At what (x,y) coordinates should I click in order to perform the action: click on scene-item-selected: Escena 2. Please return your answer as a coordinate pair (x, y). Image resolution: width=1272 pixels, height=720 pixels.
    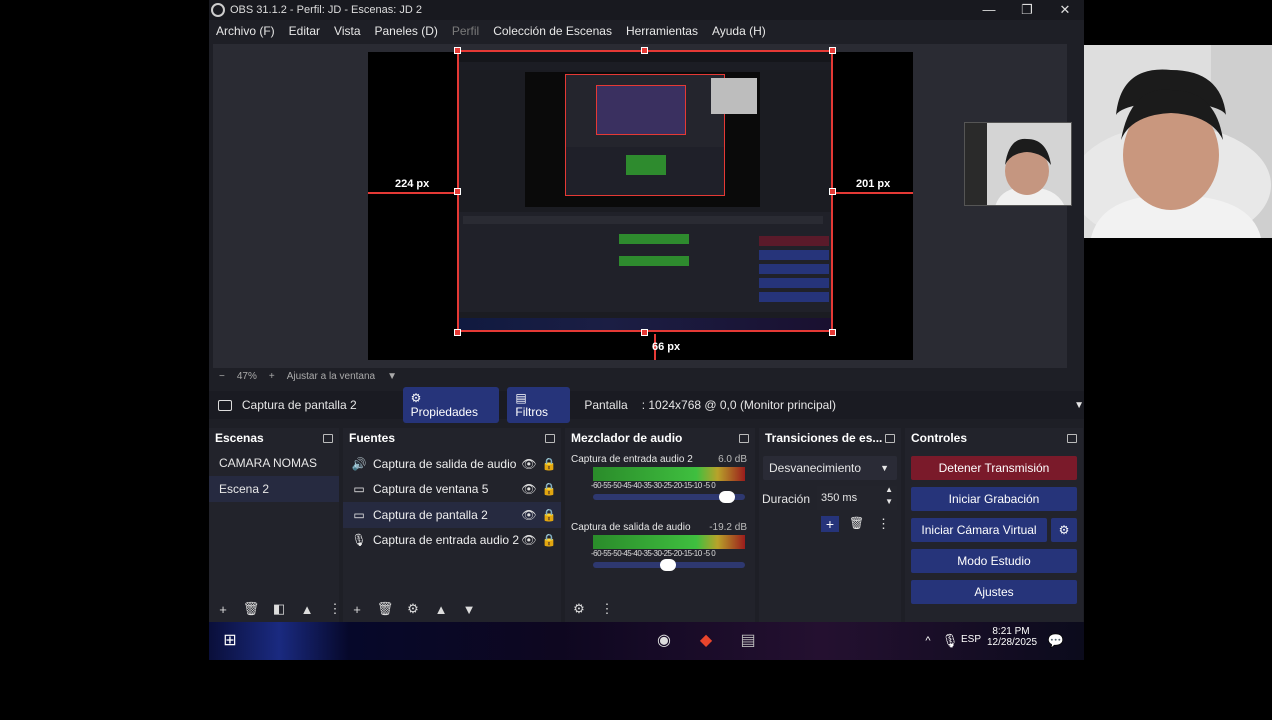
    Looking at the image, I should click on (274, 489).